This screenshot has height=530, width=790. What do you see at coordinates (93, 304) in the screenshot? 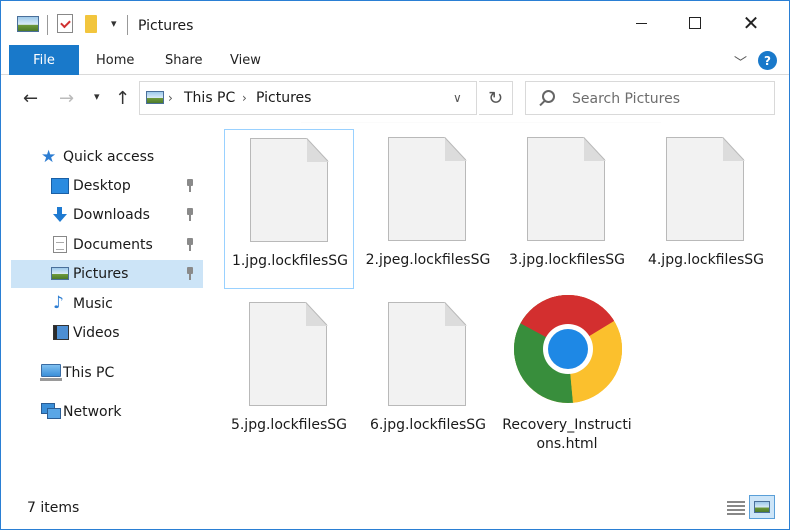
I see `sidebar-item-label: Music` at bounding box center [93, 304].